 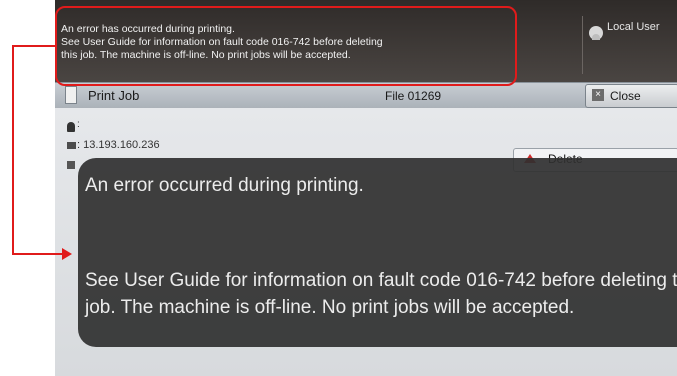 What do you see at coordinates (67, 254) in the screenshot?
I see `arrow-icon` at bounding box center [67, 254].